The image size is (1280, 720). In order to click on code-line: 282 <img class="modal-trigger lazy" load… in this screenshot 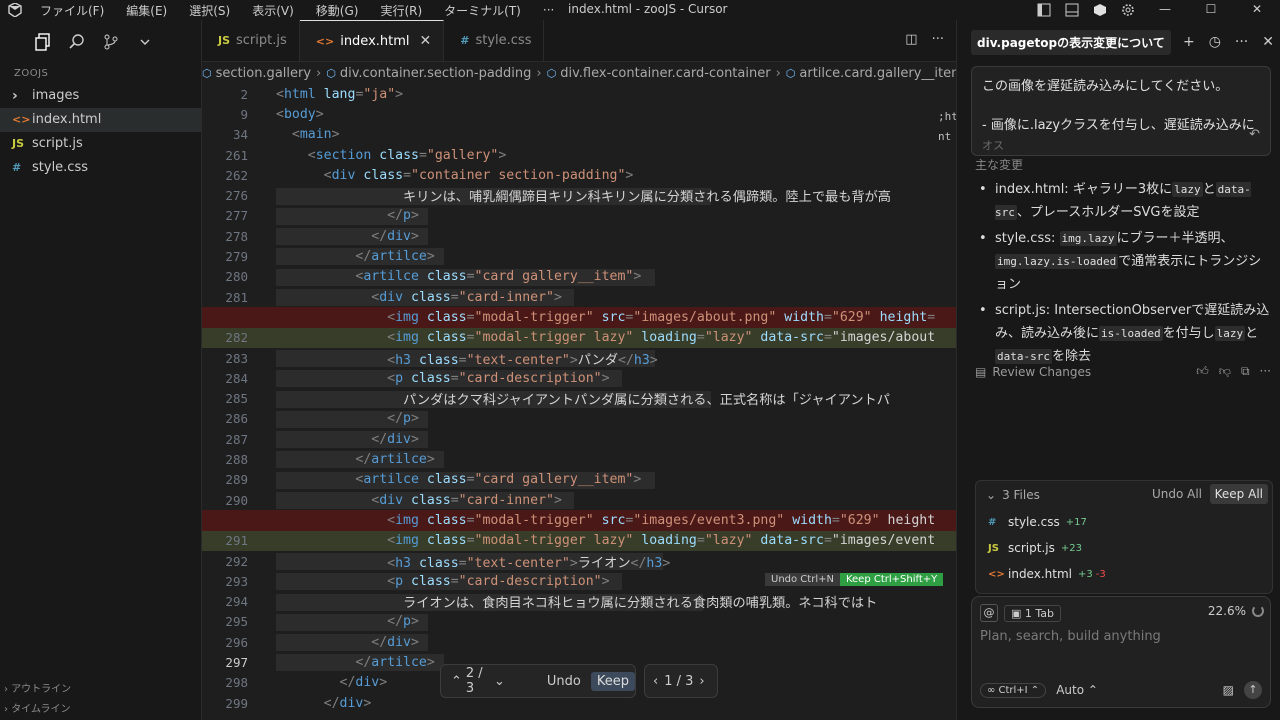, I will do `click(579, 337)`.